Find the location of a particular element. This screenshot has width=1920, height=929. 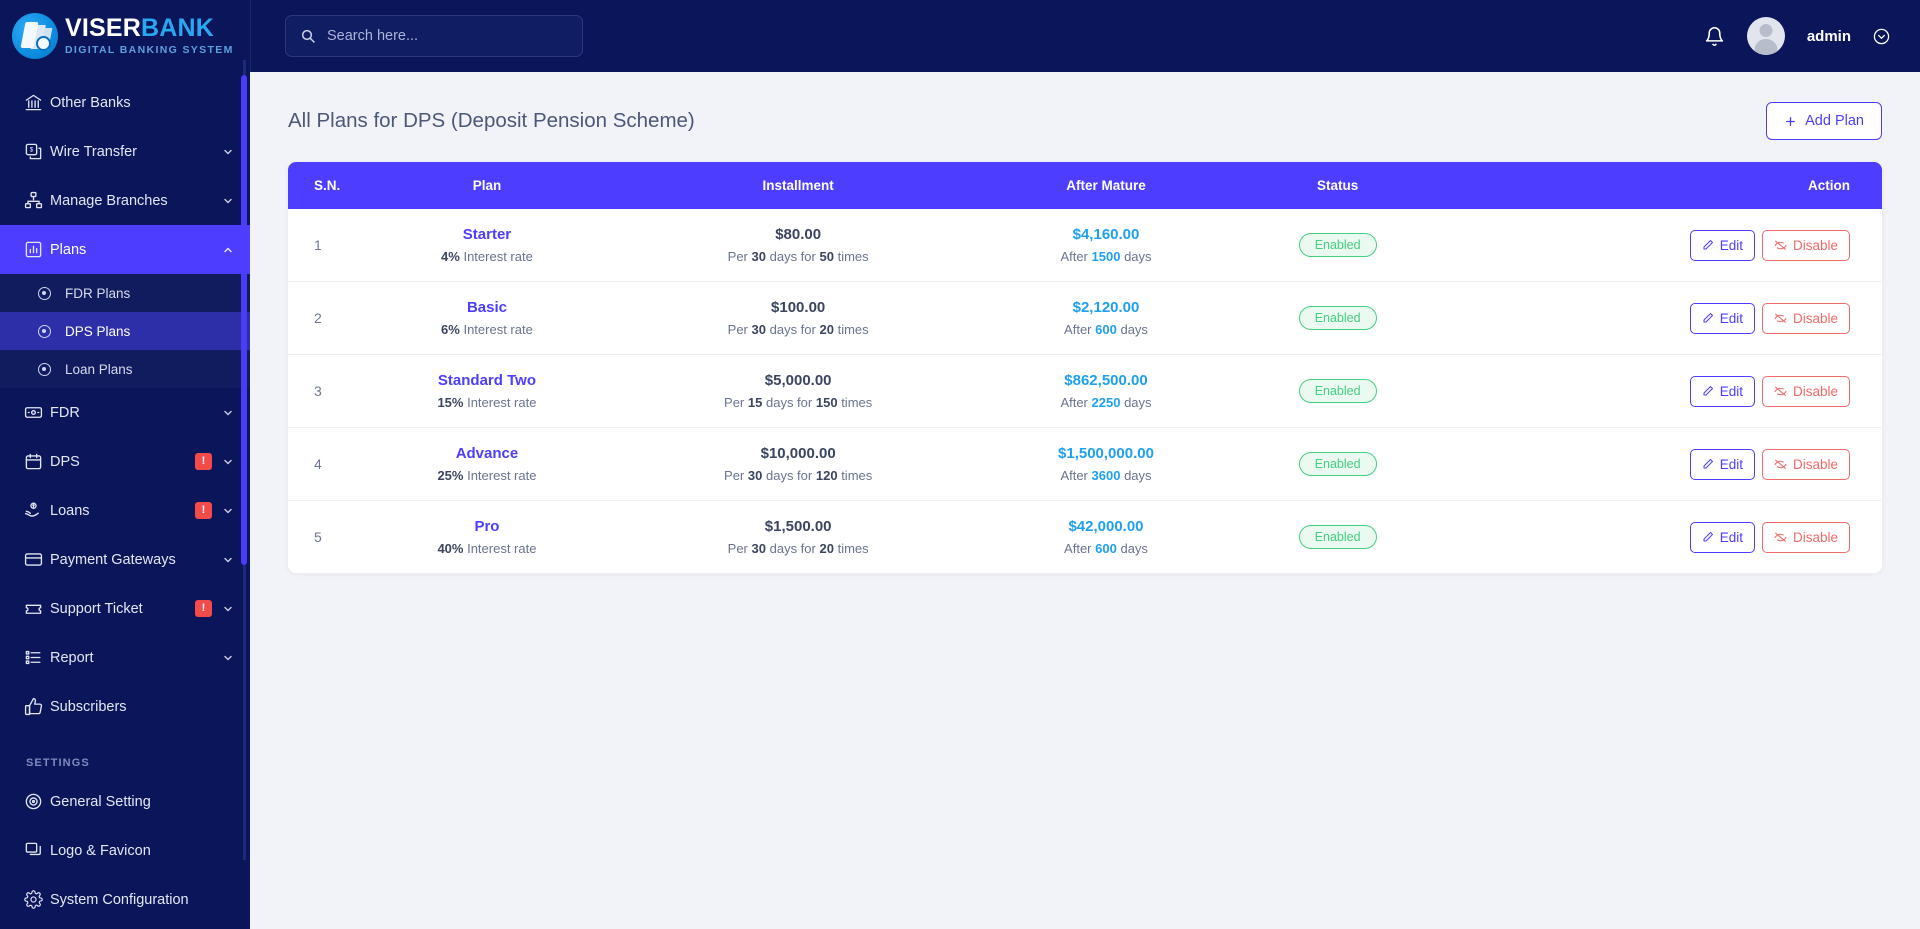

user-name: admin is located at coordinates (1828, 36).